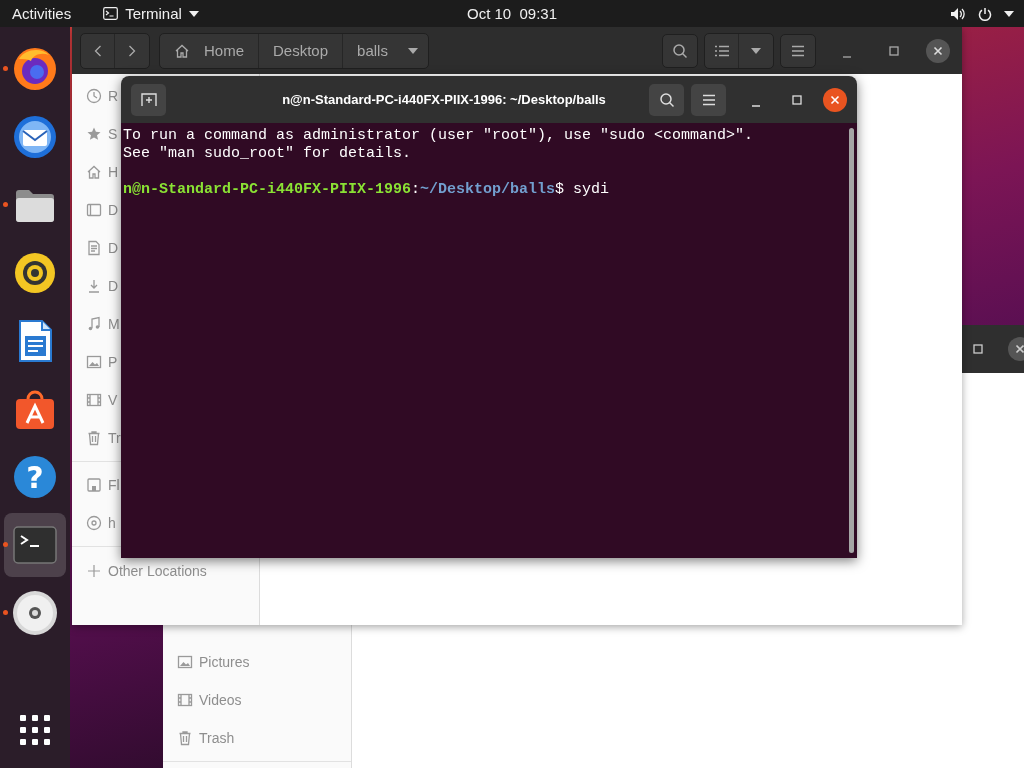  What do you see at coordinates (114, 438) in the screenshot?
I see `sidebar-item: Tr` at bounding box center [114, 438].